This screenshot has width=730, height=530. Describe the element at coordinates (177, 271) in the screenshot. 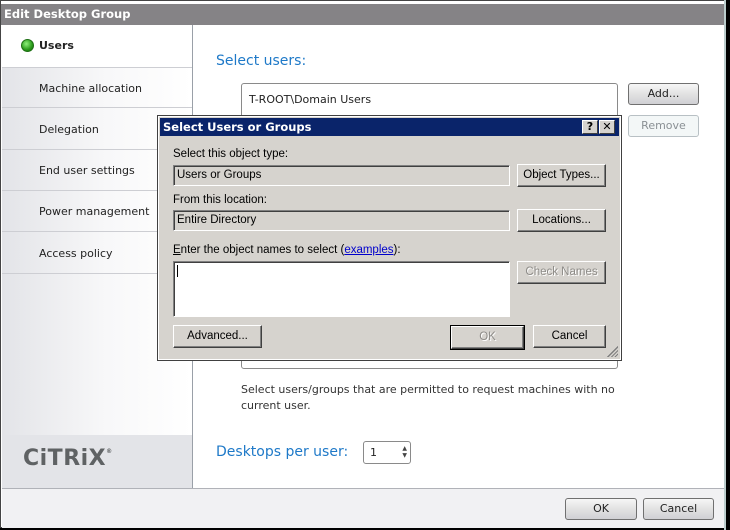

I see `text-caret` at that location.